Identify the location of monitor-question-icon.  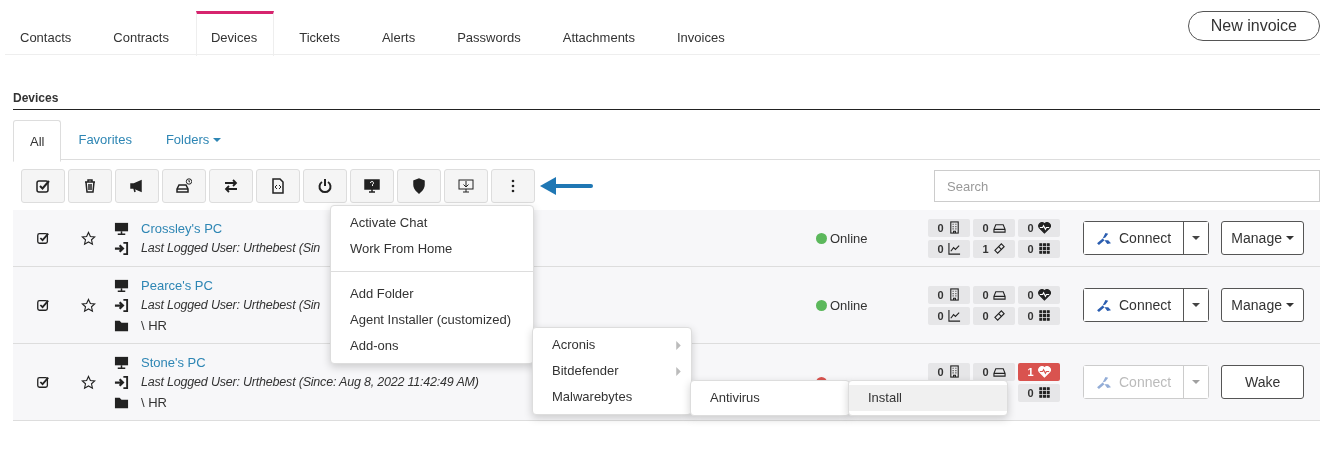
(372, 186).